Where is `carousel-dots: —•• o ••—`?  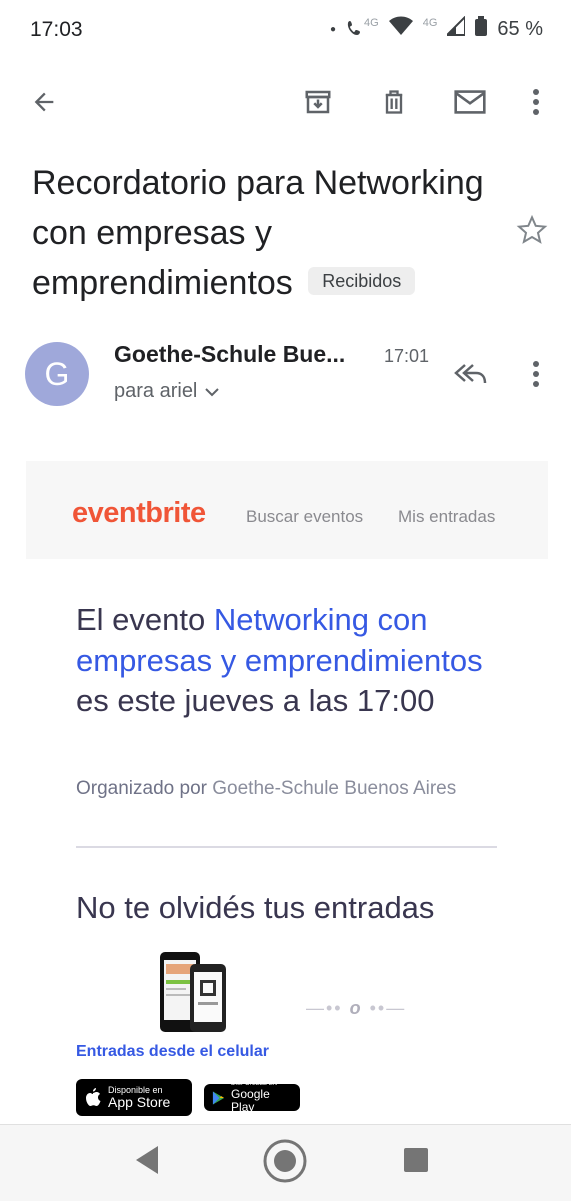
carousel-dots: —•• o ••— is located at coordinates (356, 1008).